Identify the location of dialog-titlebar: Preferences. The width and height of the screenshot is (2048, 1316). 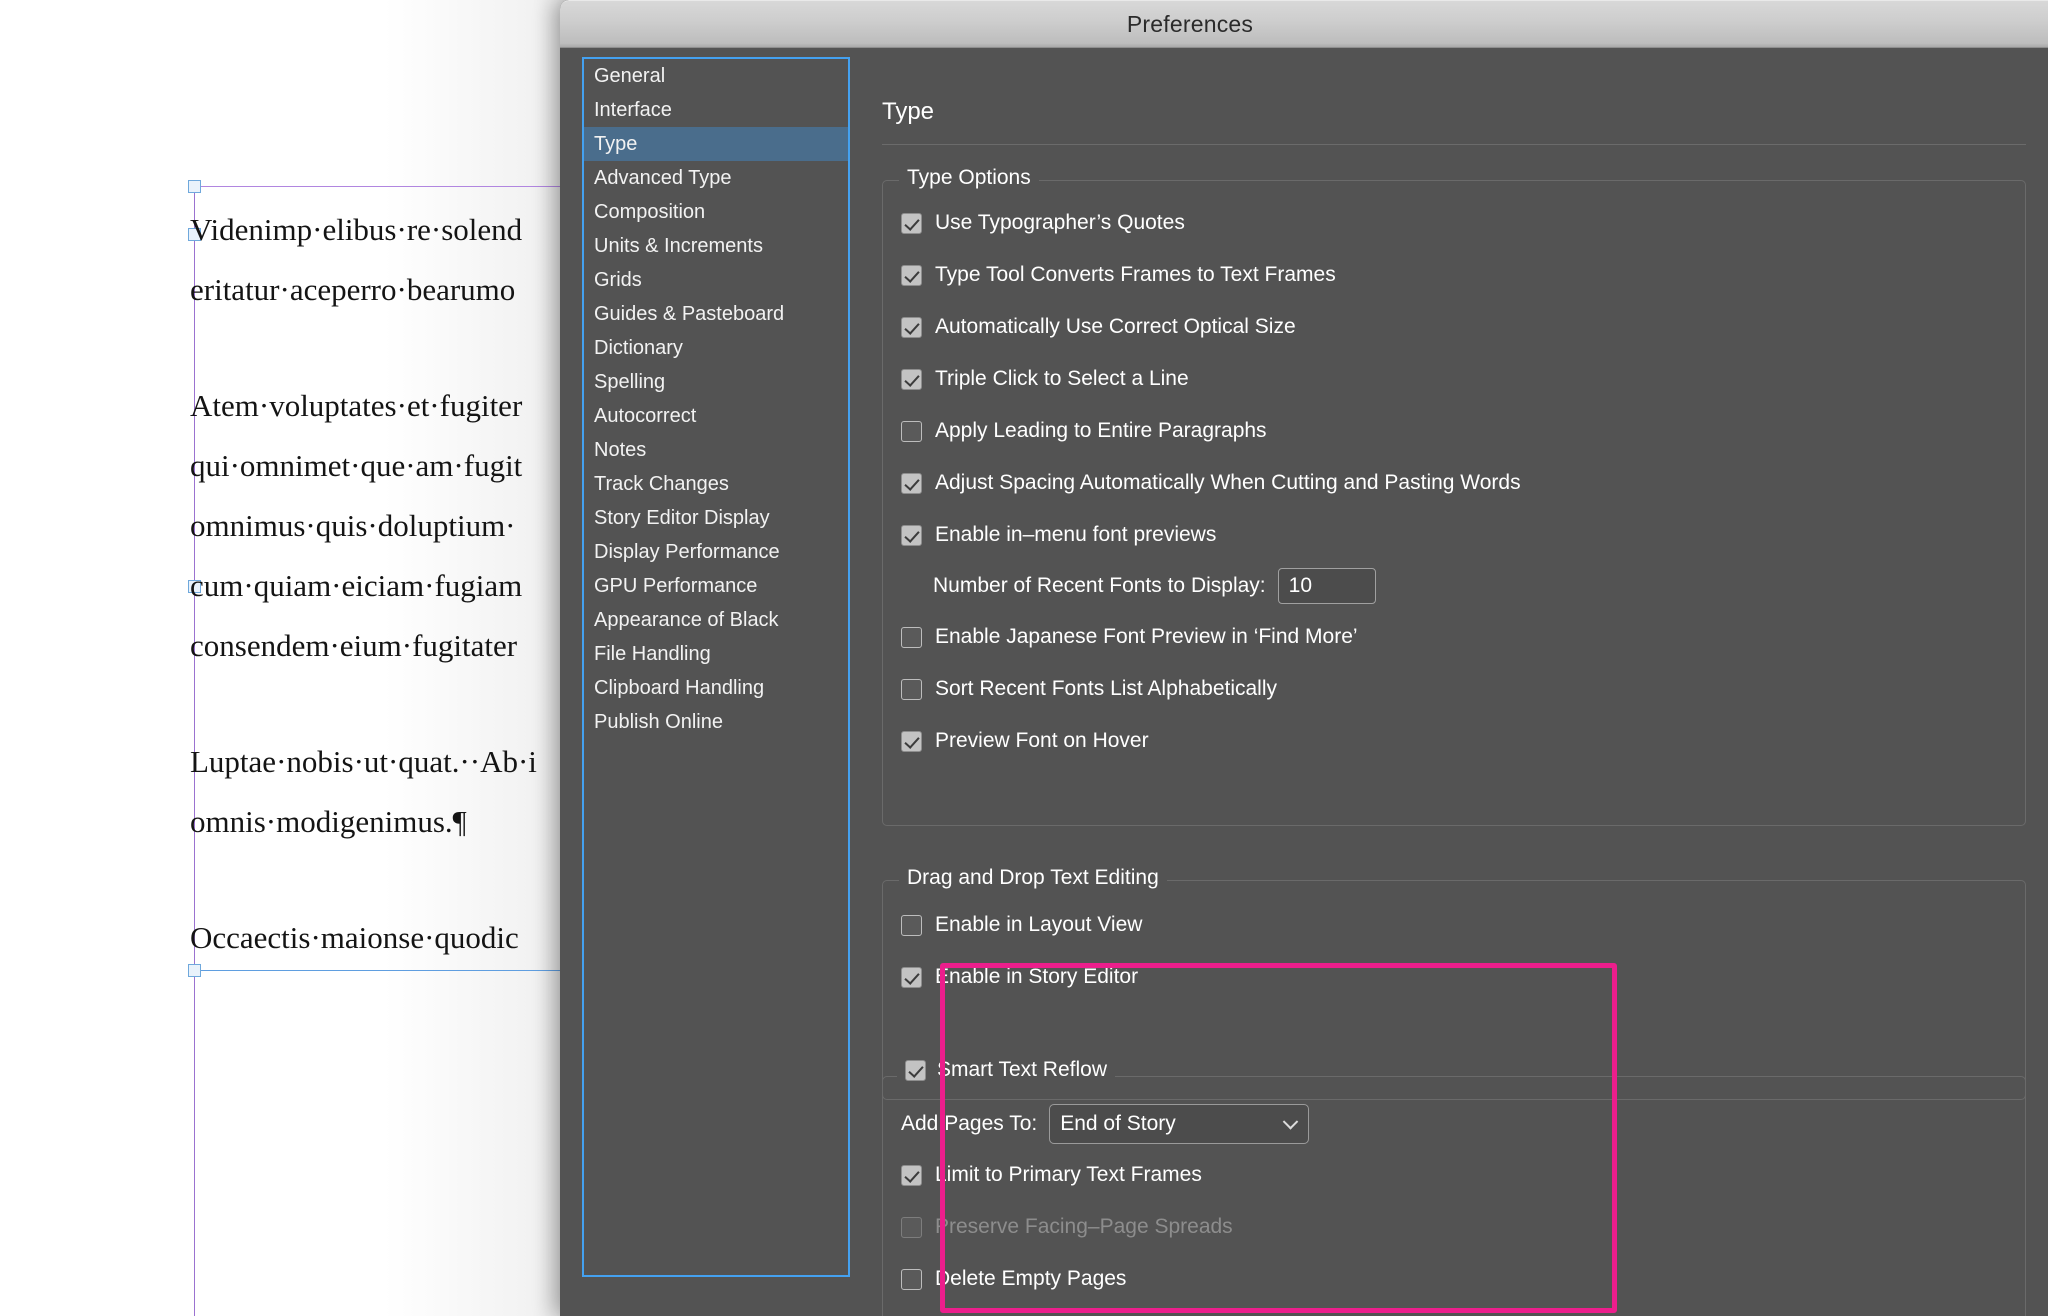
(1304, 24).